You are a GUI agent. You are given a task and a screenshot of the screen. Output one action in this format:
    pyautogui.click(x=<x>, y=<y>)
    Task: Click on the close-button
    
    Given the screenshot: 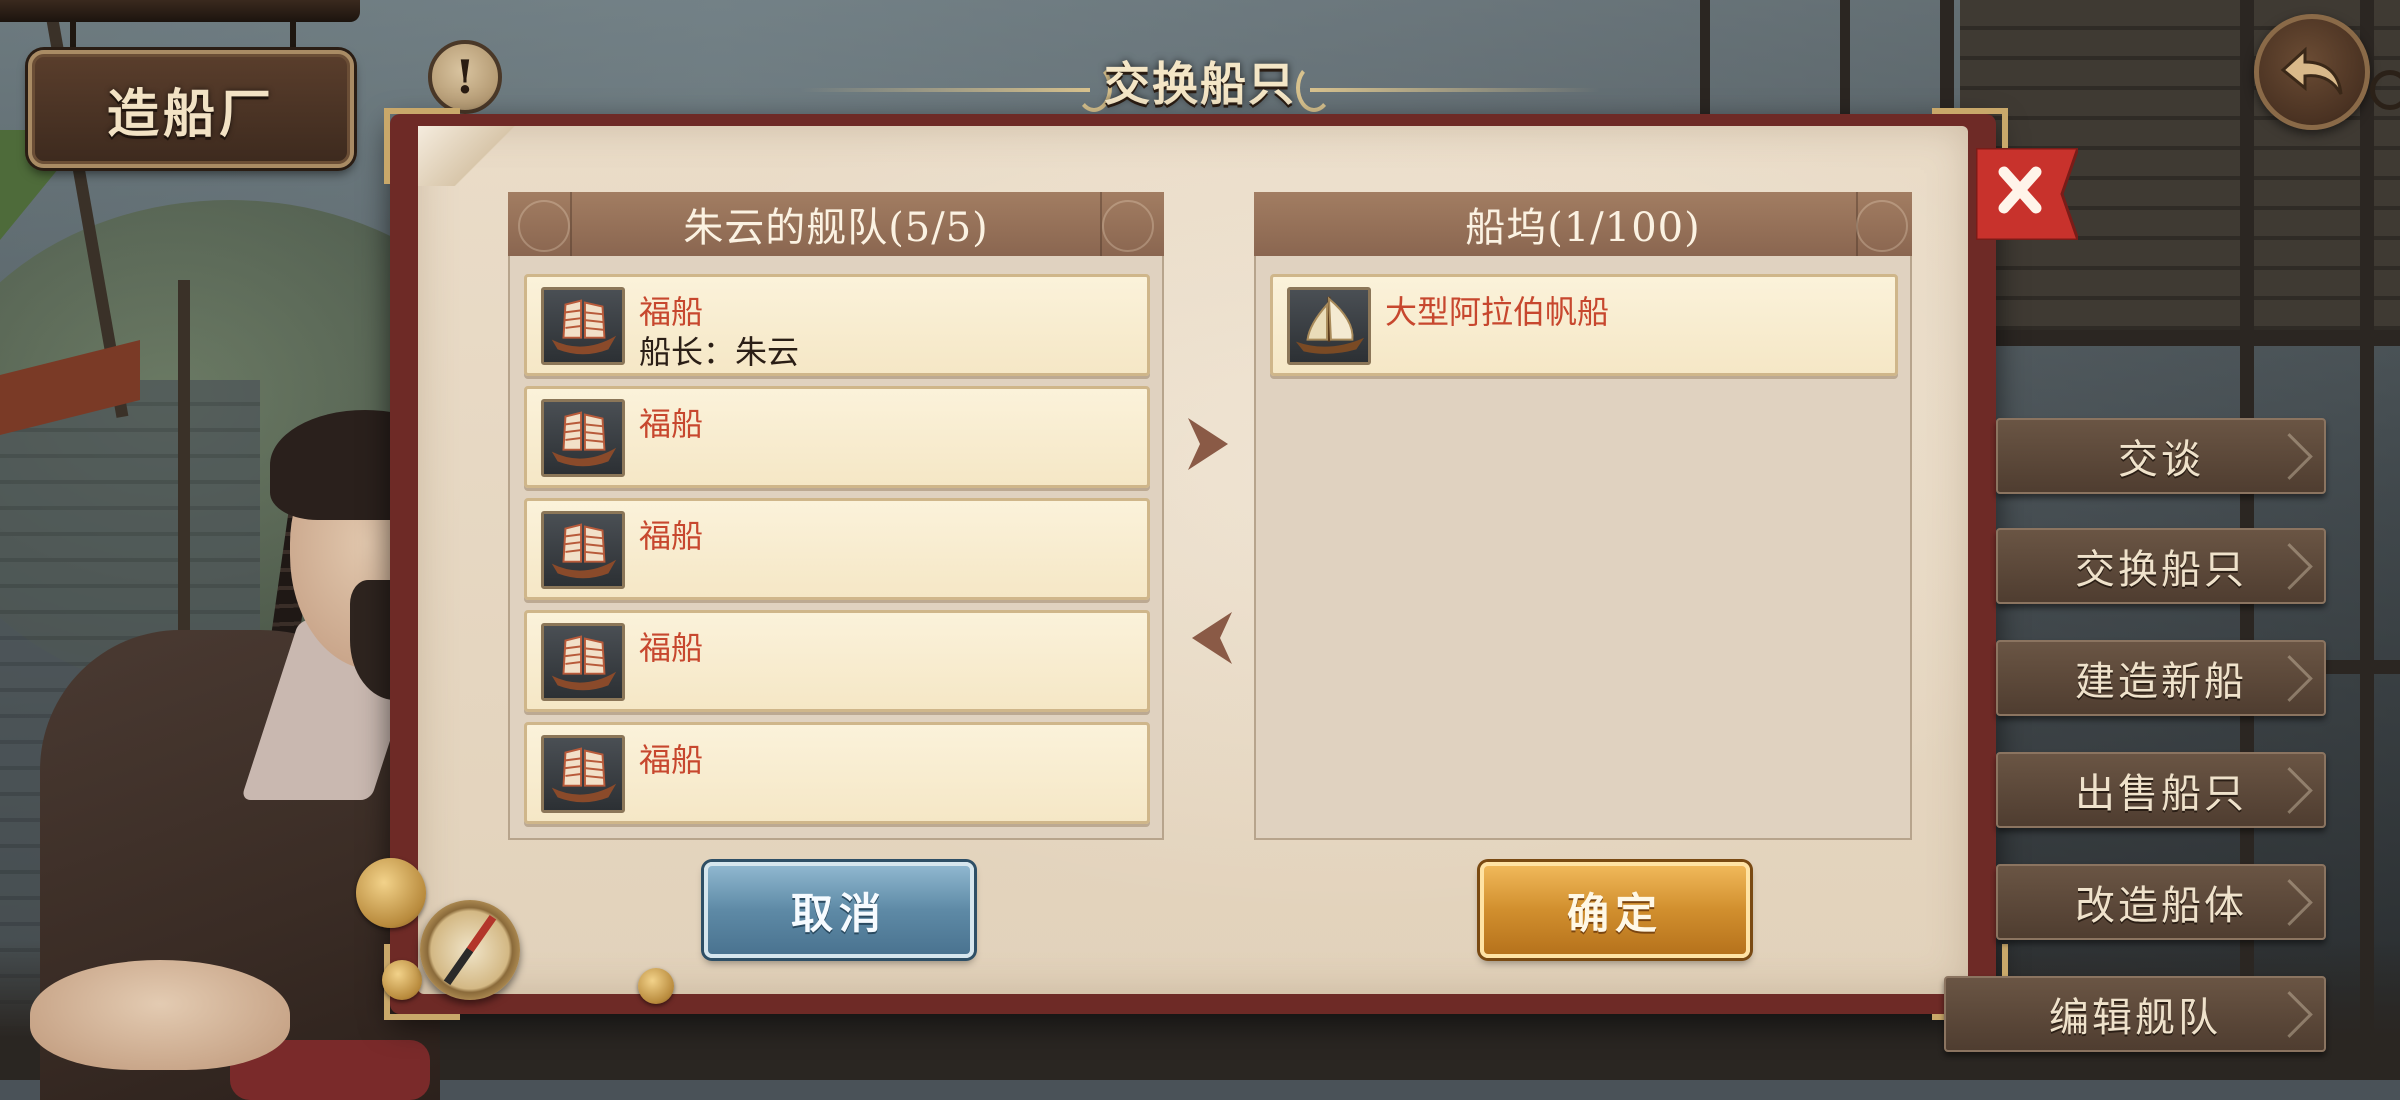 What is the action you would take?
    pyautogui.click(x=2027, y=194)
    